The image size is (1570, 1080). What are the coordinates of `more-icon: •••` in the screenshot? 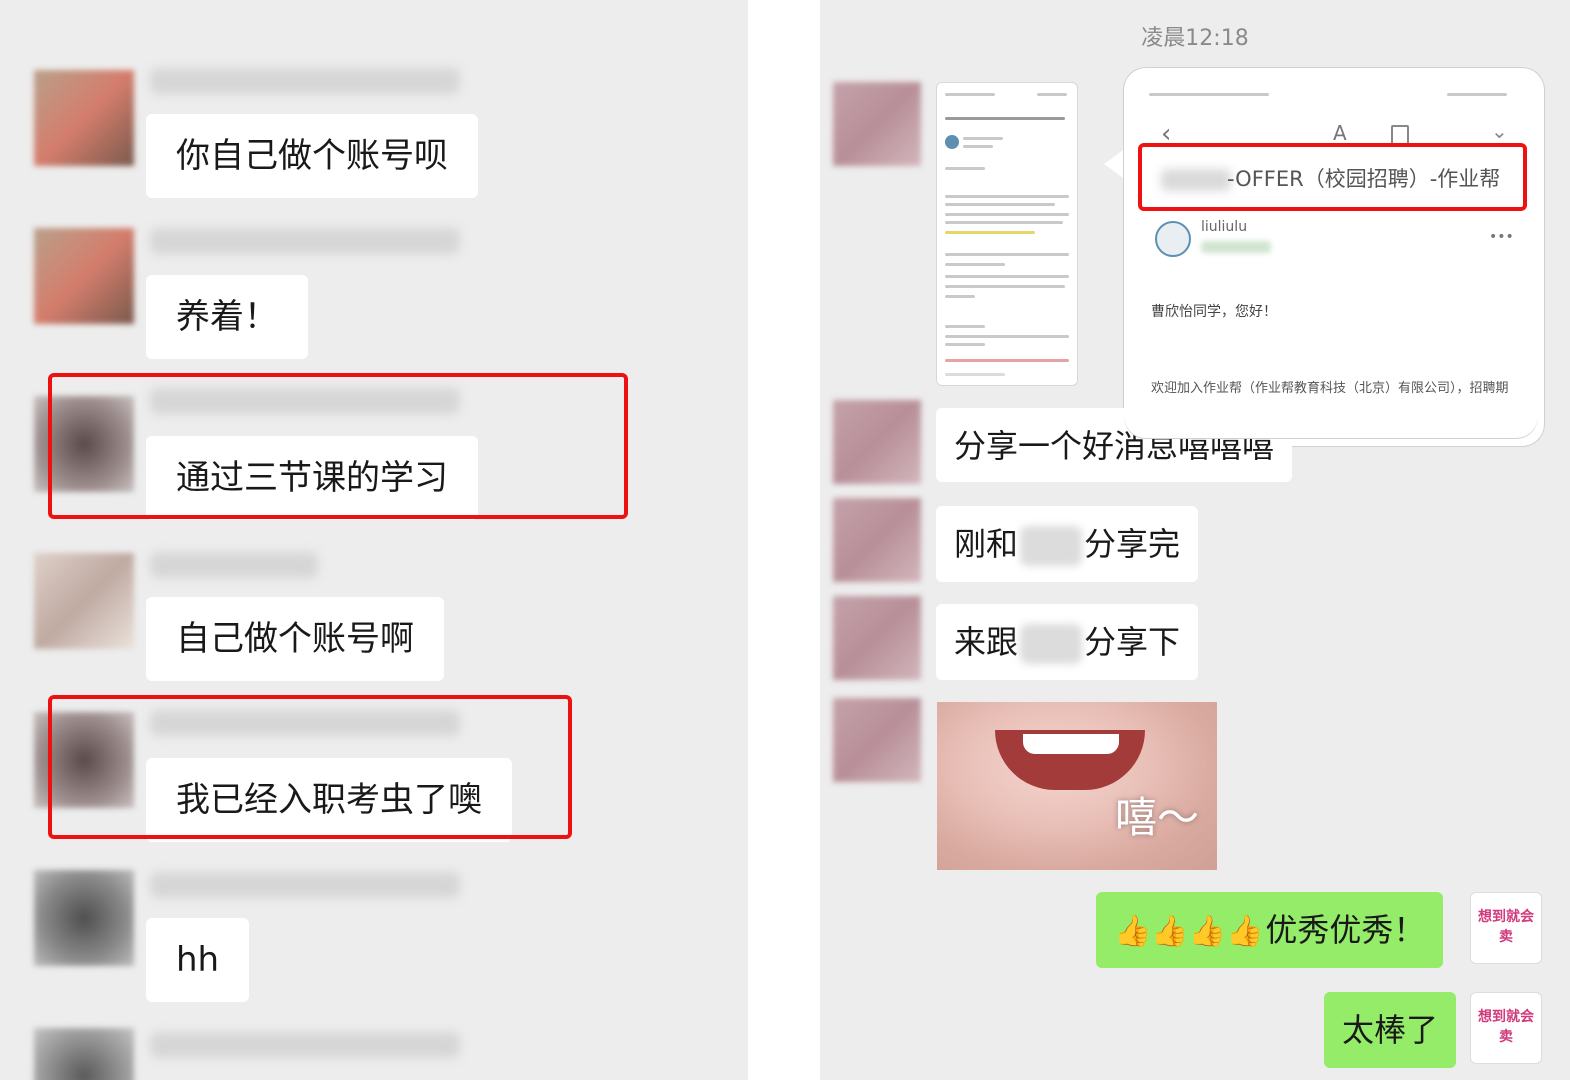 It's located at (1501, 237).